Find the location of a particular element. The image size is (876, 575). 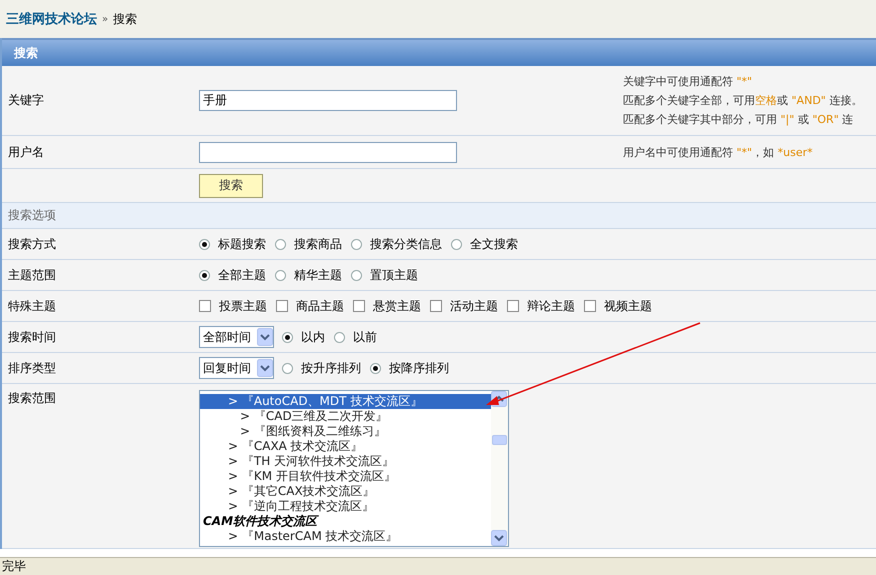

list-item: > 『其它CAX技术交流区』 is located at coordinates (345, 491).